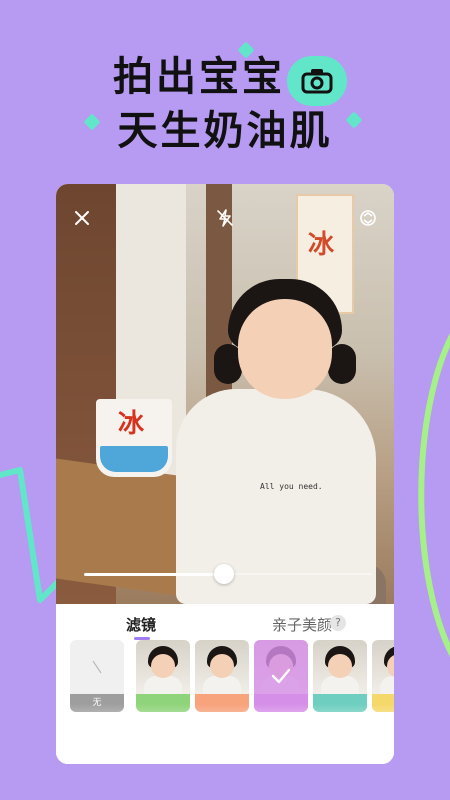 This screenshot has width=450, height=800. I want to click on photo-cup-text: 冰, so click(131, 424).